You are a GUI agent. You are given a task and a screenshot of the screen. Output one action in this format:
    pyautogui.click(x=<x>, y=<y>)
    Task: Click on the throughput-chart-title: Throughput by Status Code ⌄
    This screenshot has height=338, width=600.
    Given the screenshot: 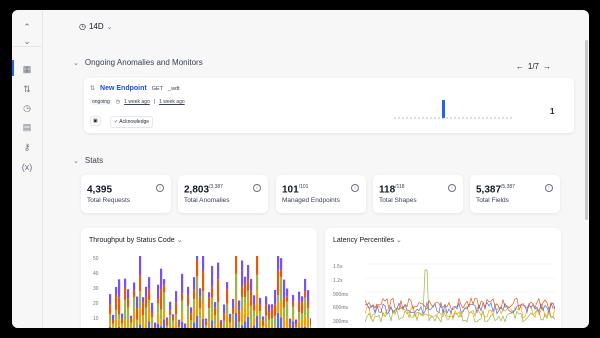 What is the action you would take?
    pyautogui.click(x=135, y=240)
    